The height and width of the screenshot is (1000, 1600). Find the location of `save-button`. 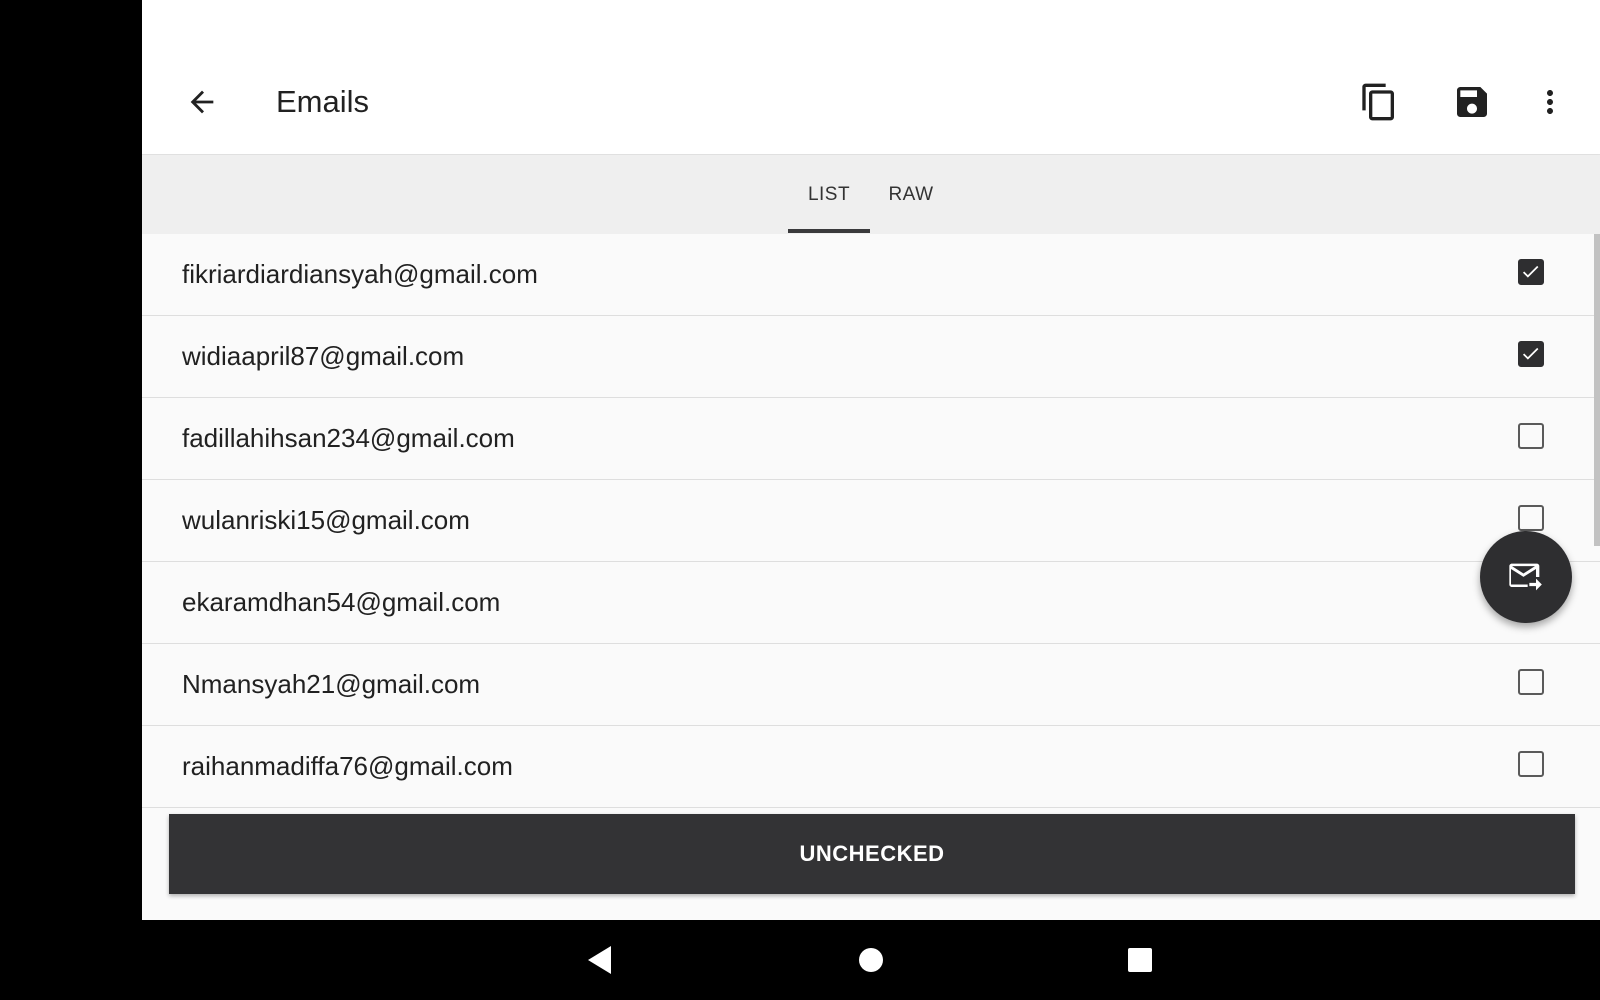

save-button is located at coordinates (1472, 102).